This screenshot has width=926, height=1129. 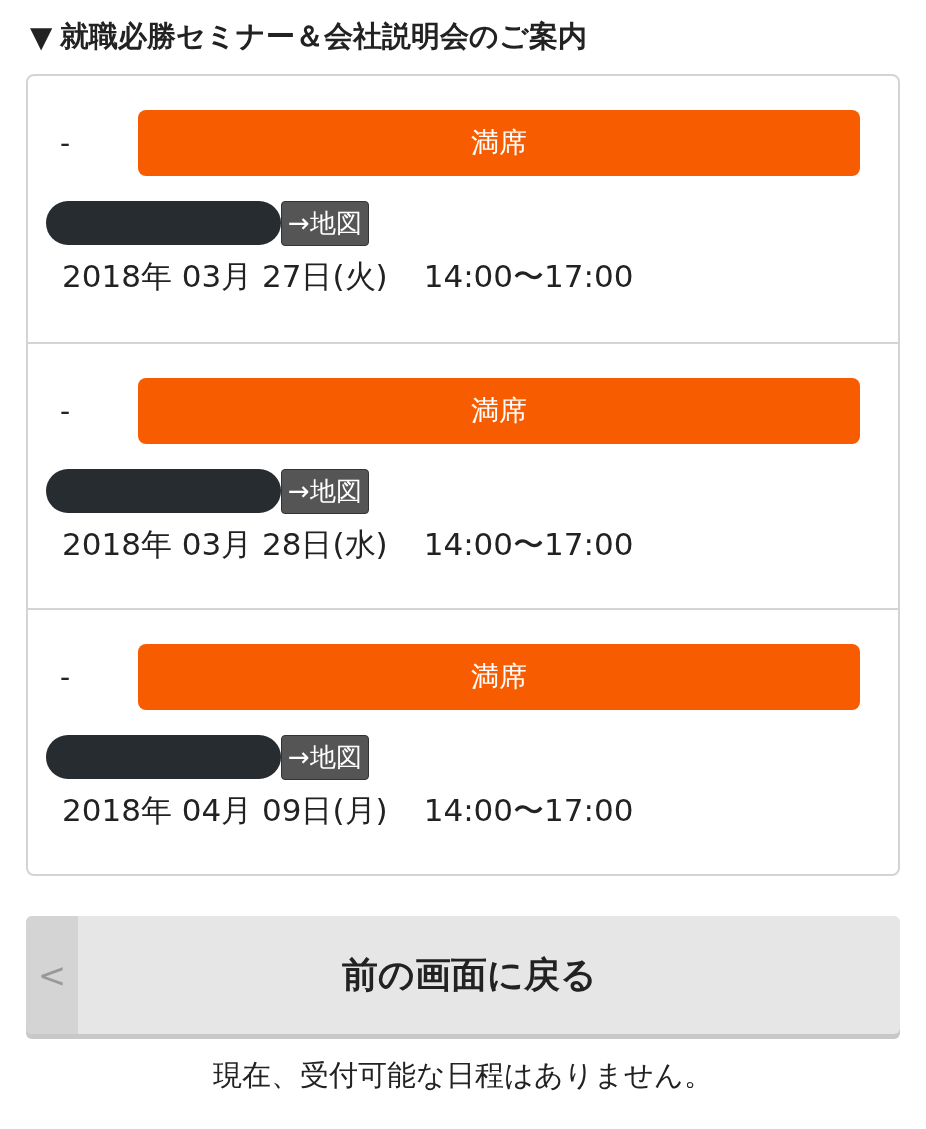 What do you see at coordinates (324, 36) in the screenshot?
I see `section-title: 就職必勝セミナー＆会社説明会のご案内` at bounding box center [324, 36].